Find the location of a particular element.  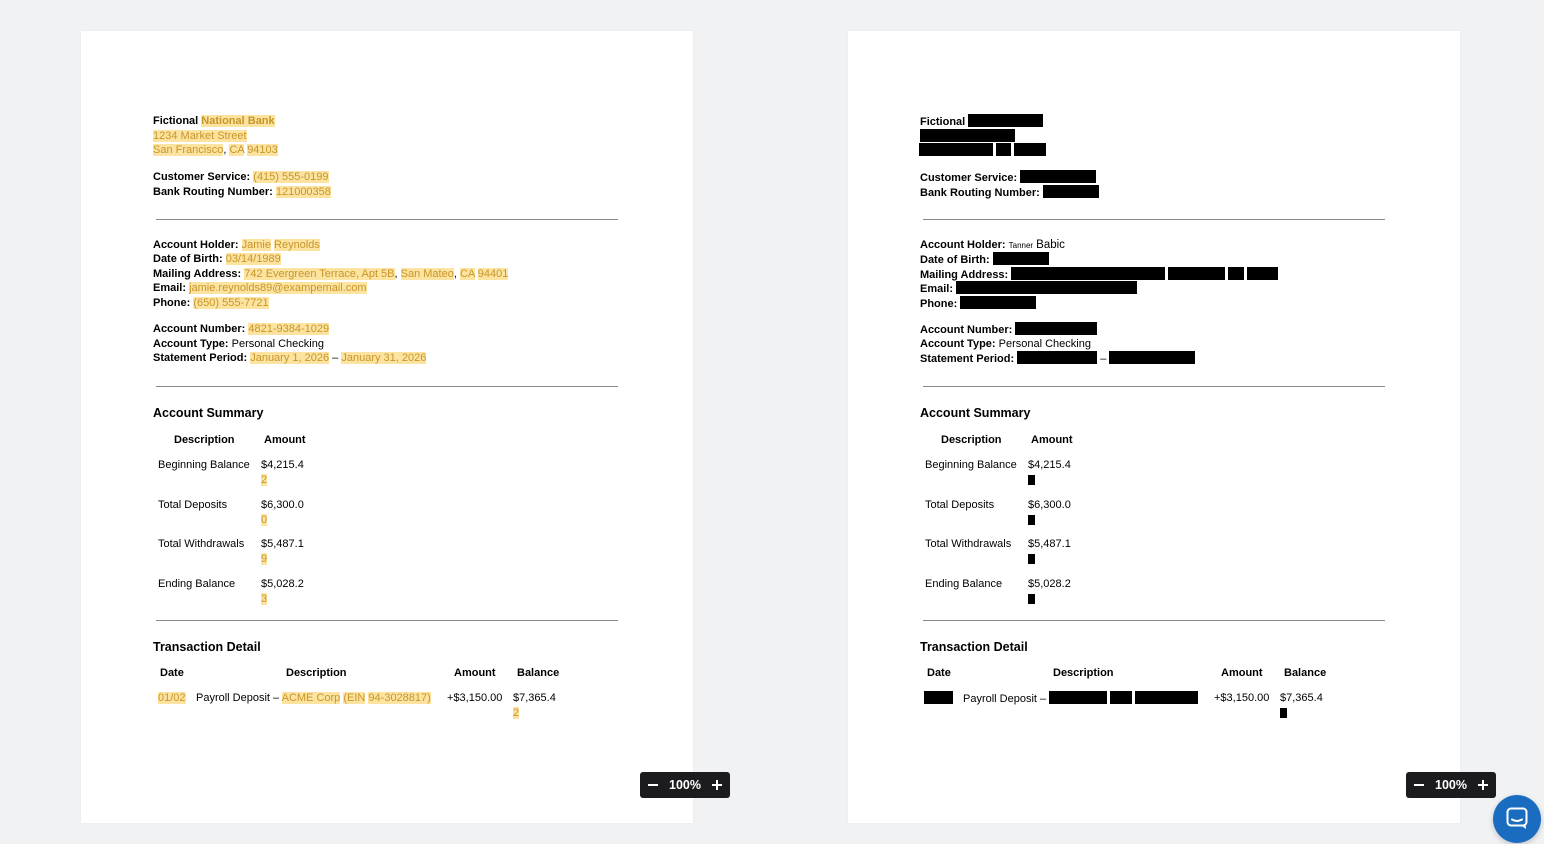

zoom-level: 100% is located at coordinates (1451, 785).